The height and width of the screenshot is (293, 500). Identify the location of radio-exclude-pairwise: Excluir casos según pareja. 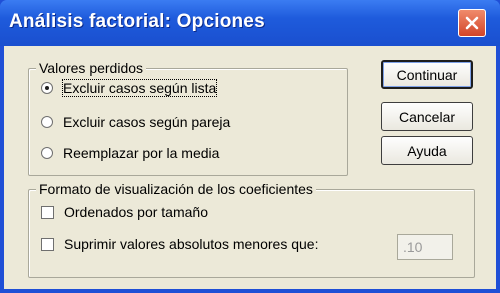
(135, 122).